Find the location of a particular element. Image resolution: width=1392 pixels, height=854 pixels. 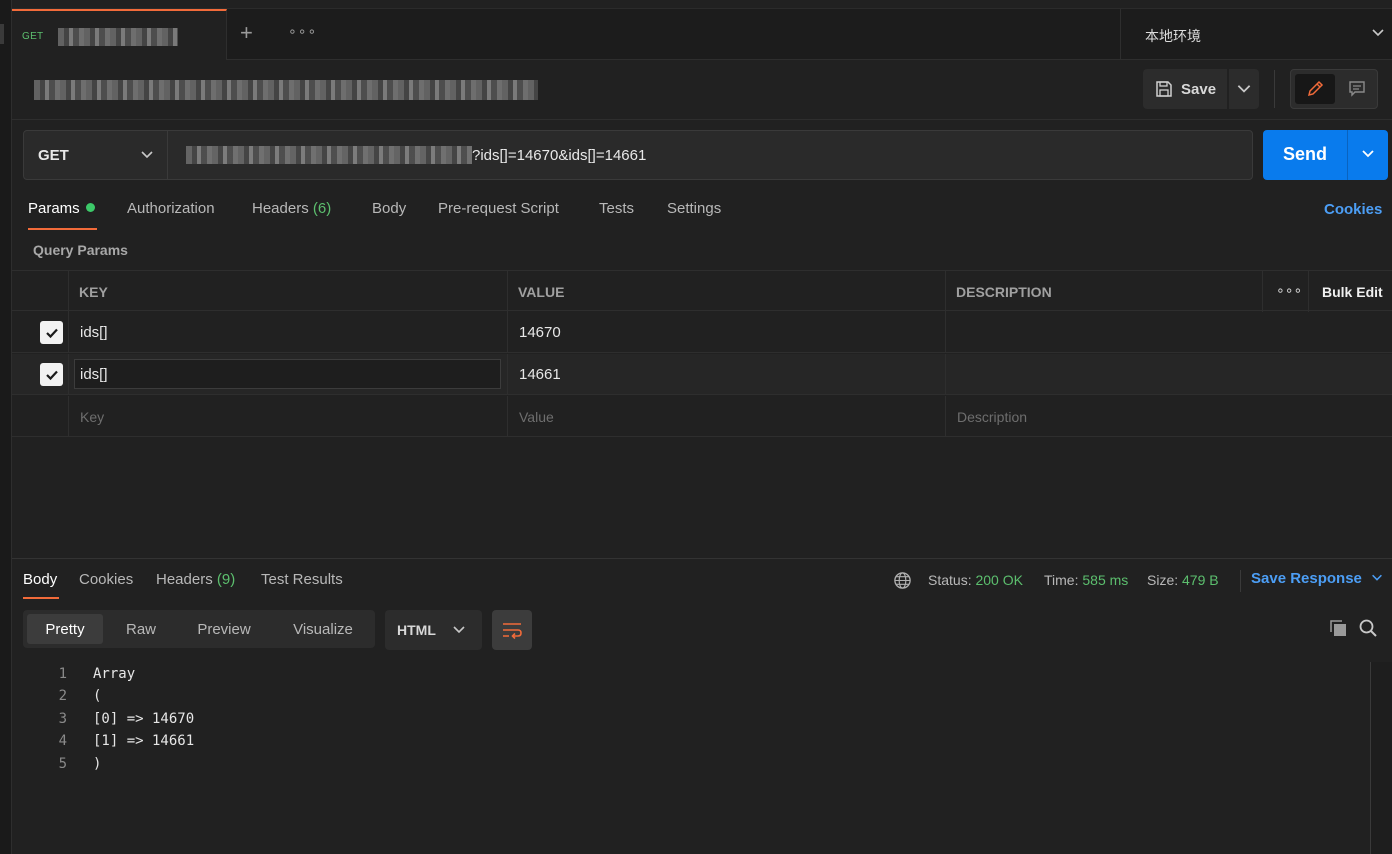

tab-more-icon: ∘∘∘ is located at coordinates (302, 31).